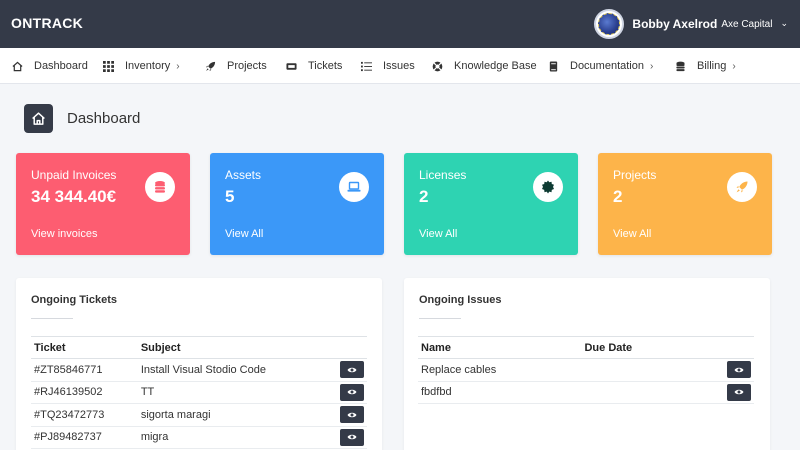 This screenshot has height=450, width=800. I want to click on nav-label: Inventory, so click(148, 66).